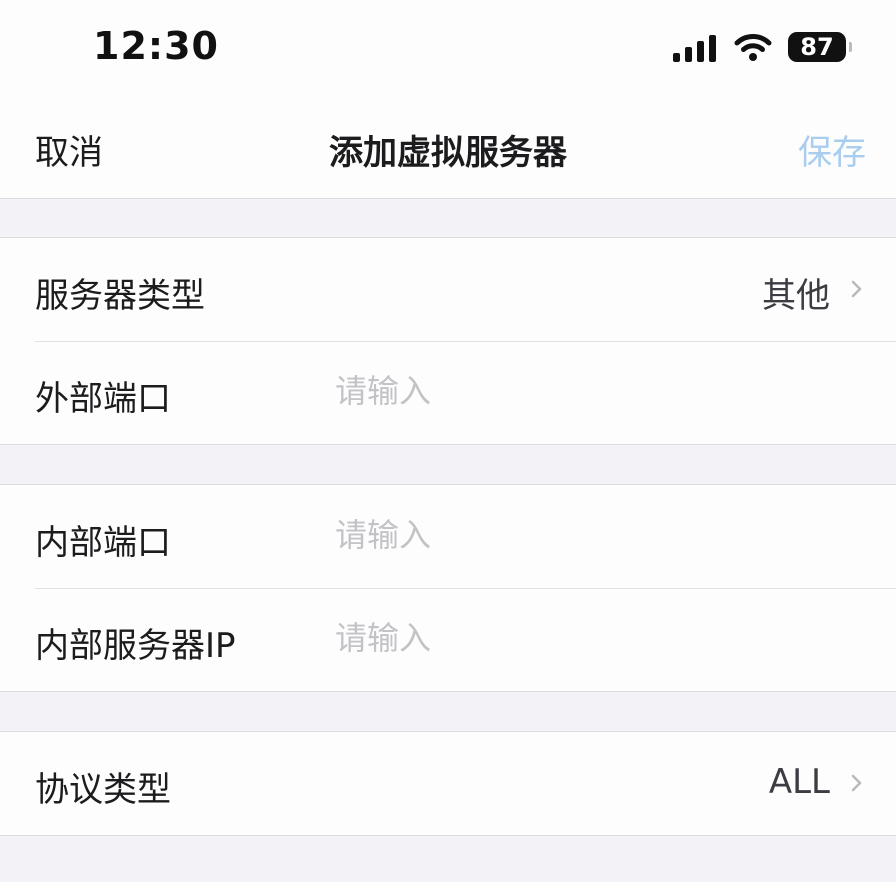 Image resolution: width=896 pixels, height=882 pixels. Describe the element at coordinates (448, 153) in the screenshot. I see `page-title: 添加虚拟服务器` at that location.